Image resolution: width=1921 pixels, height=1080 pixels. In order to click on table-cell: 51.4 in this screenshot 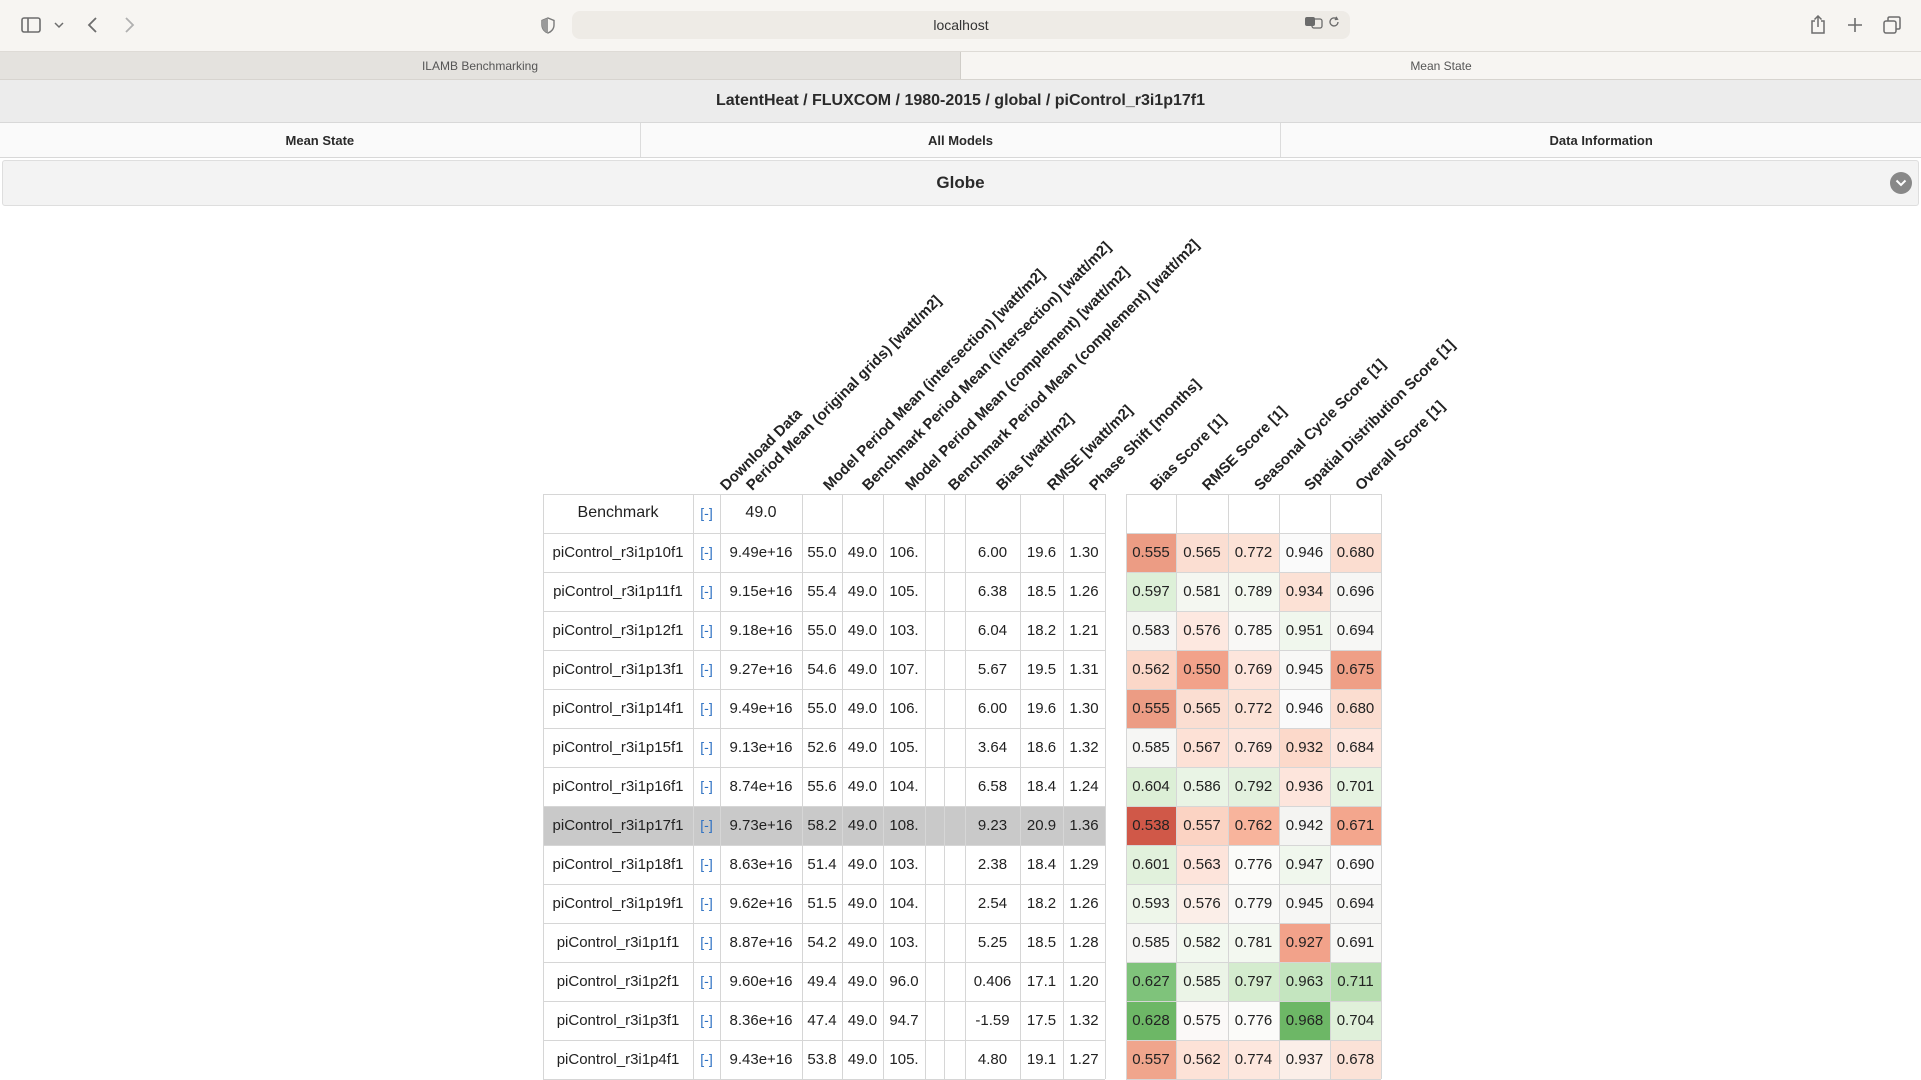, I will do `click(822, 864)`.